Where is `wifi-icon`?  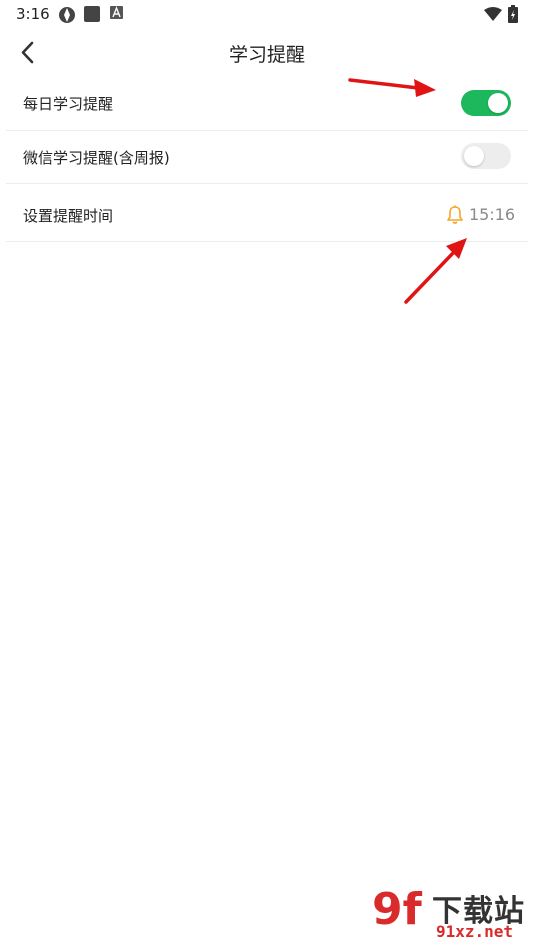 wifi-icon is located at coordinates (493, 14).